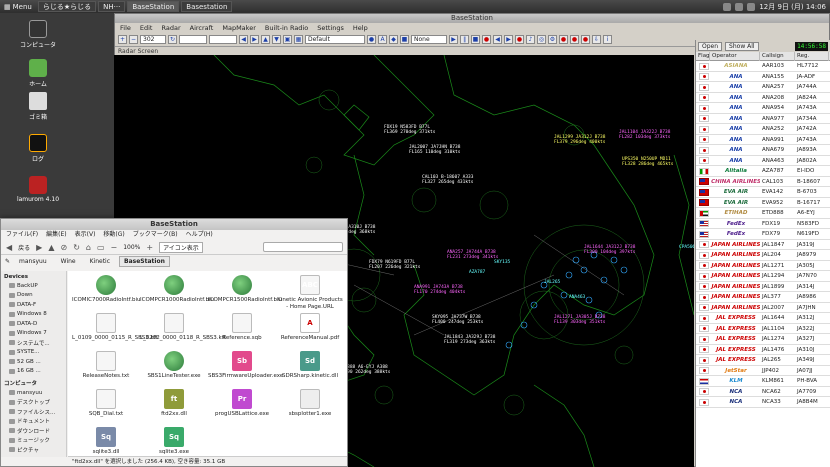  I want to click on tracks-icon: ◆, so click(393, 39).